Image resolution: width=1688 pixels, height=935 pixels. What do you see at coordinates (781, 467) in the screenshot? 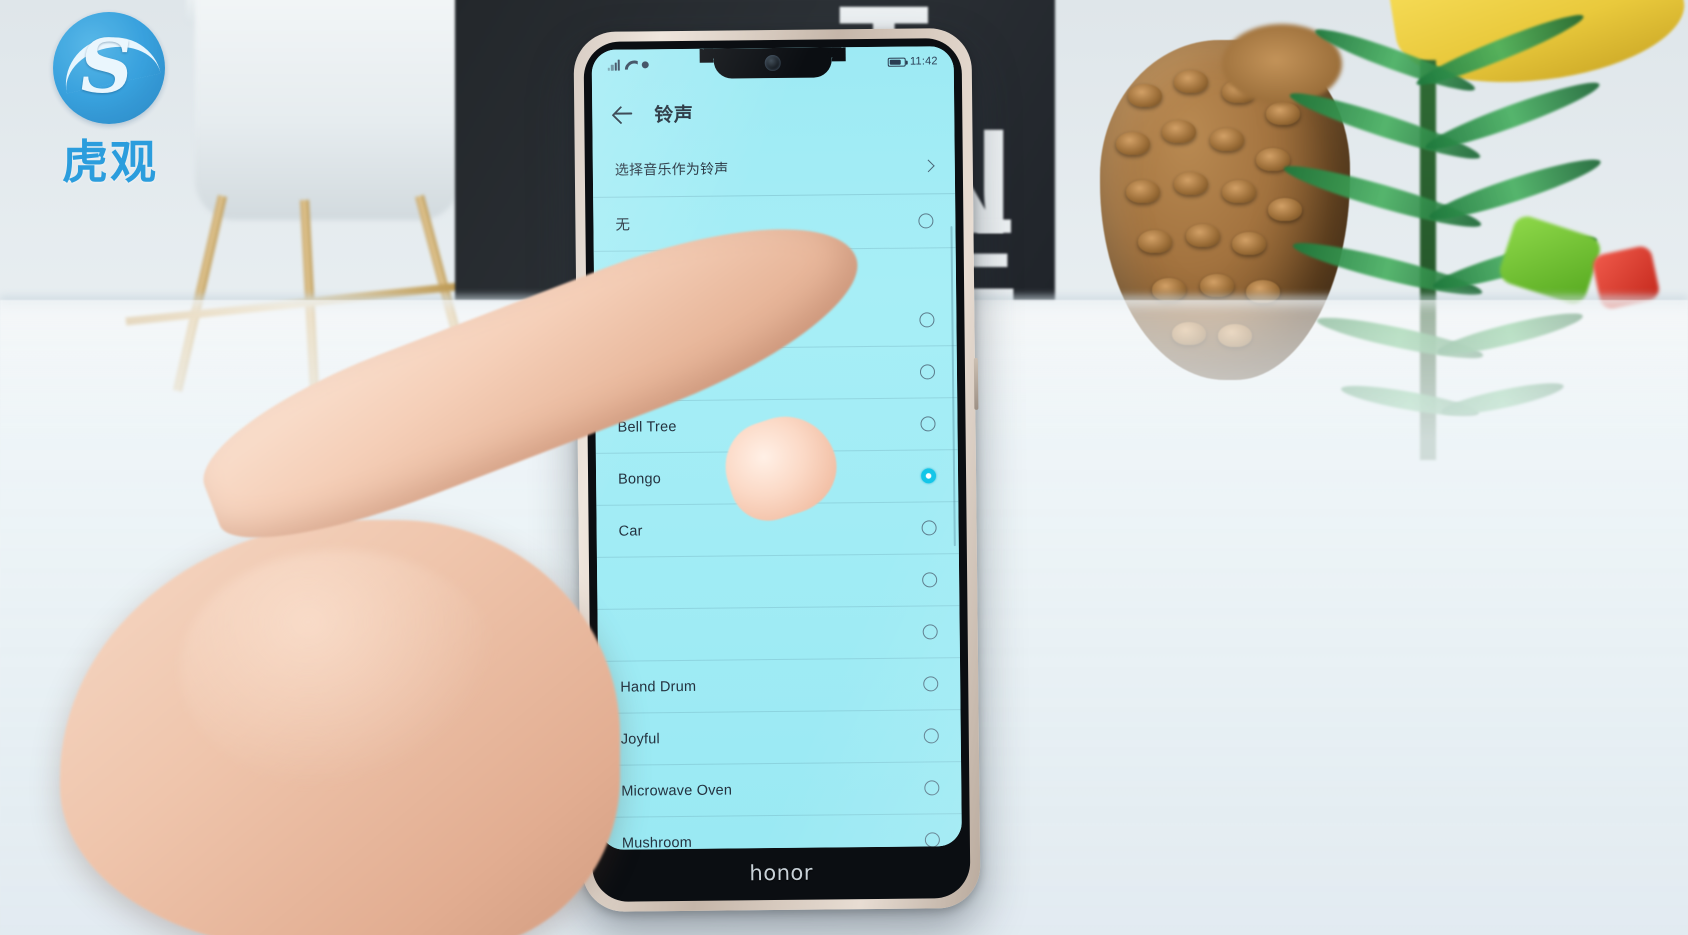
I see `fingertip` at bounding box center [781, 467].